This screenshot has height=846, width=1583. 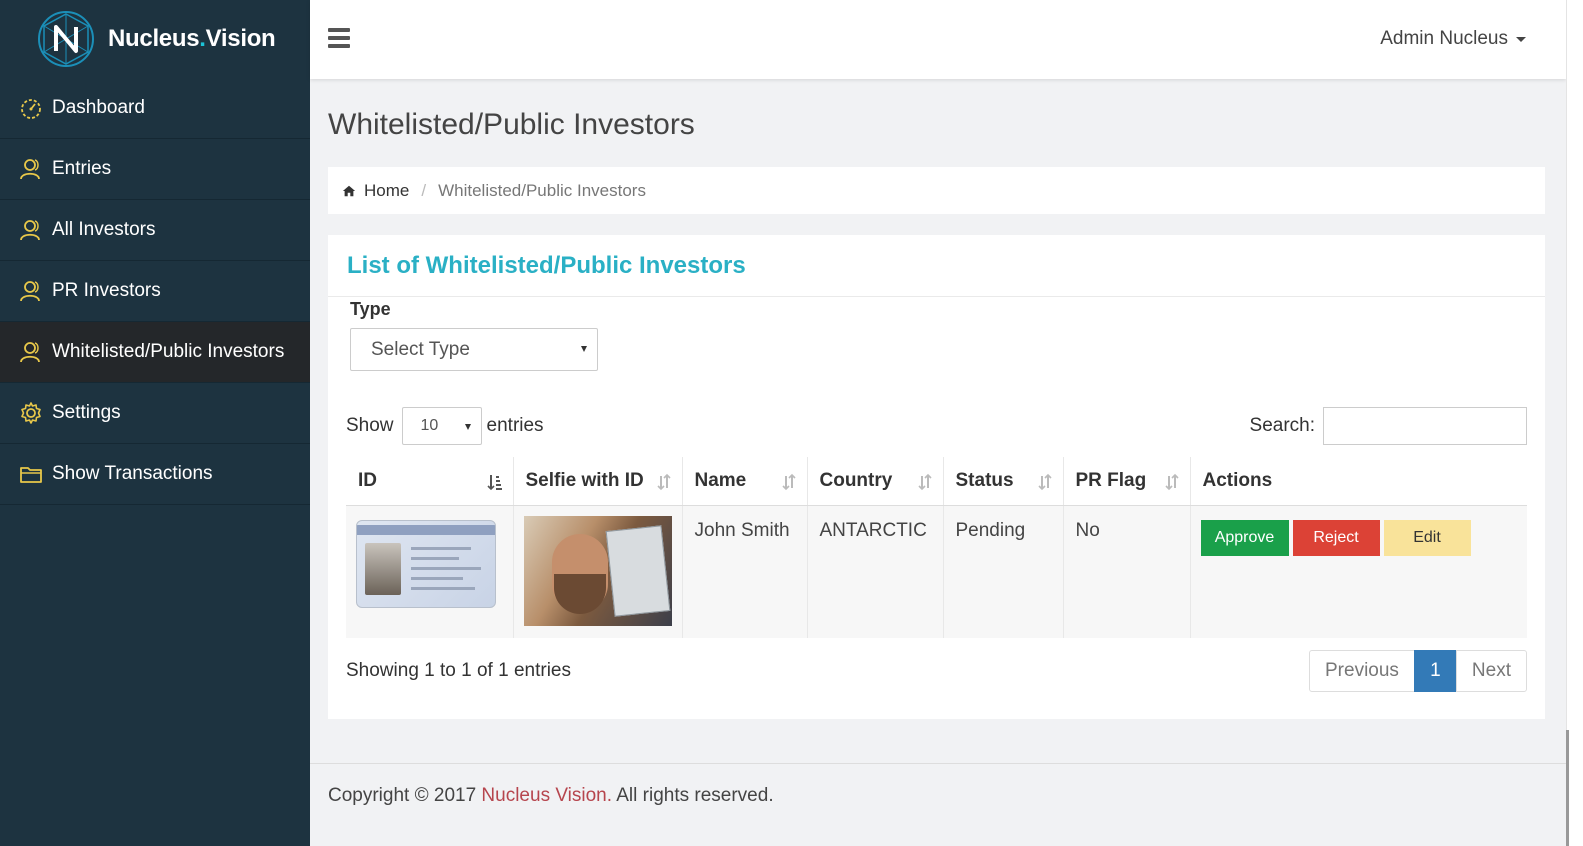 I want to click on sidebar-item-show-transactions: Show Transactions, so click(x=155, y=474).